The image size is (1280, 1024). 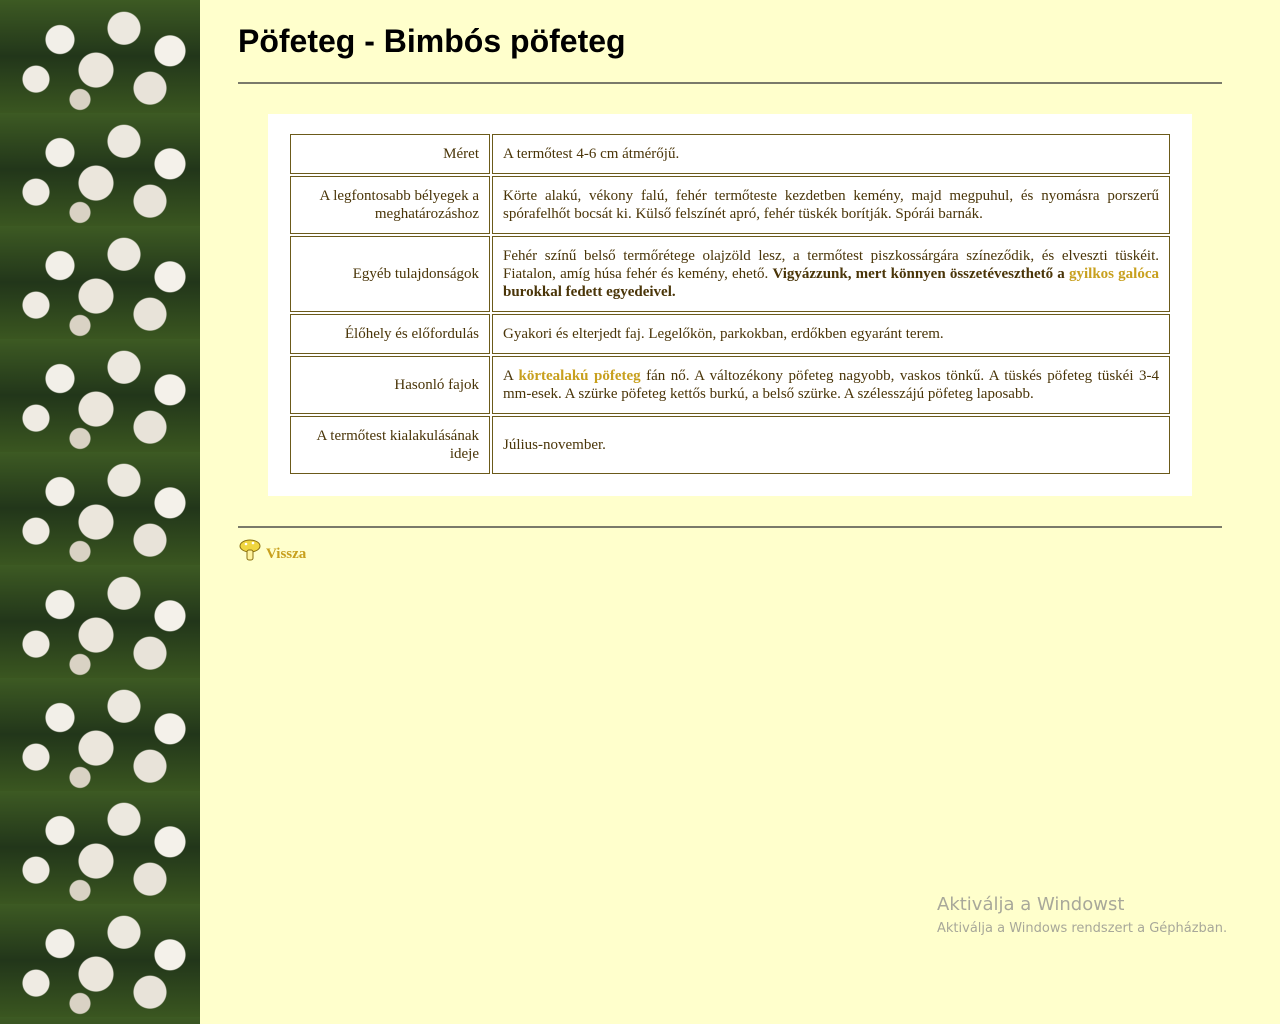 I want to click on row-value: Július-november., so click(x=831, y=445).